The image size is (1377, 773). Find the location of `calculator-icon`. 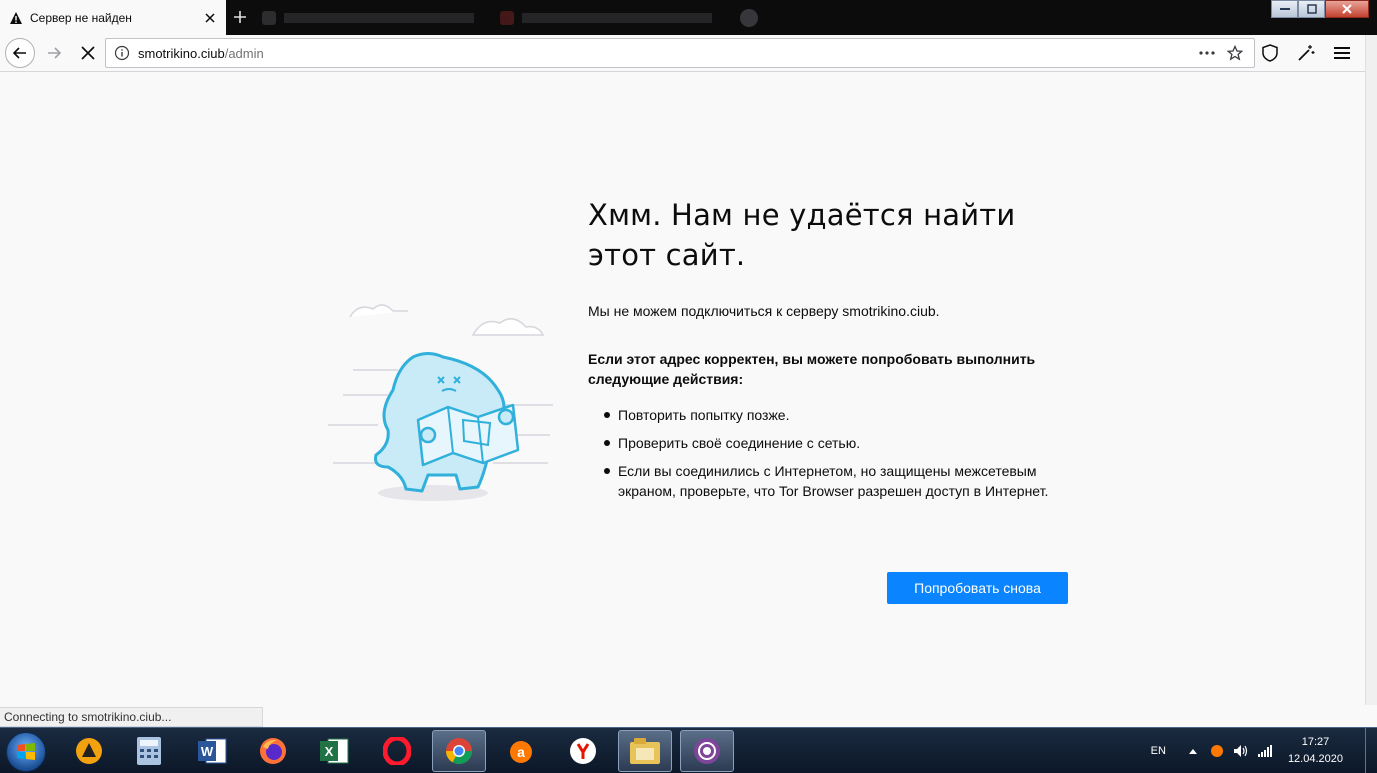

calculator-icon is located at coordinates (149, 751).